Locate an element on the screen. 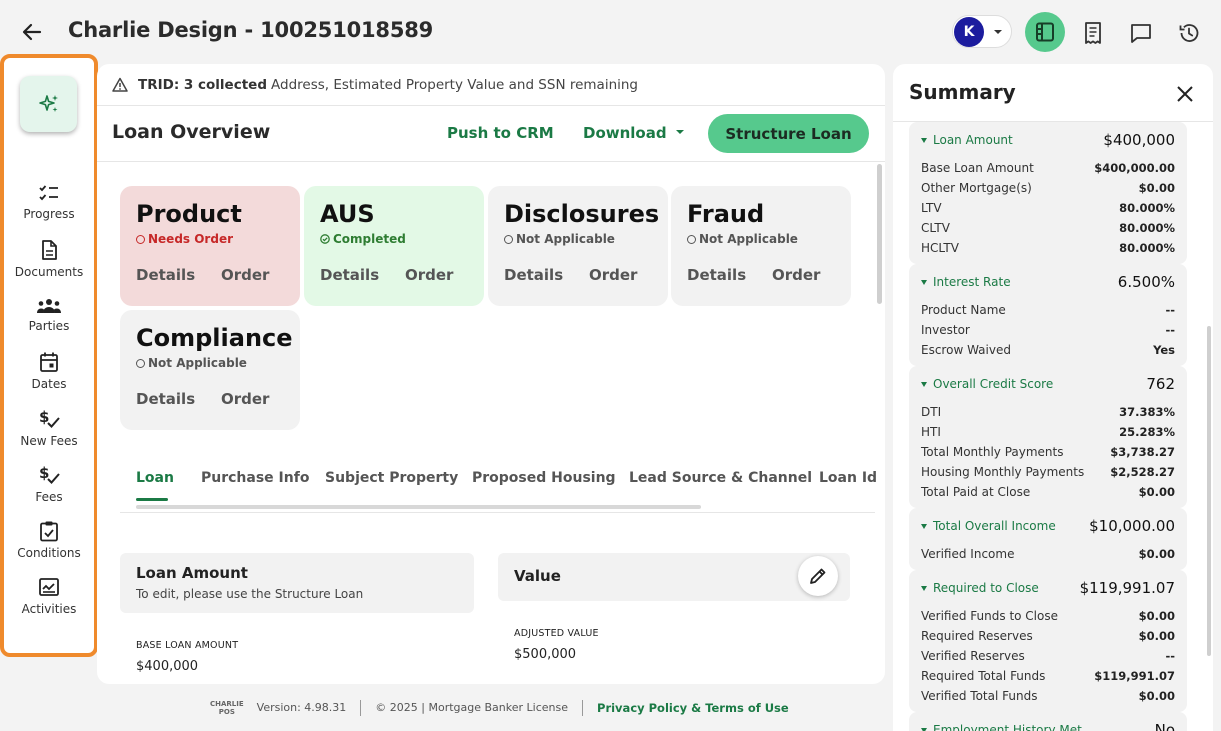 This screenshot has width=1221, height=731. nav-documents: Documents is located at coordinates (49, 259).